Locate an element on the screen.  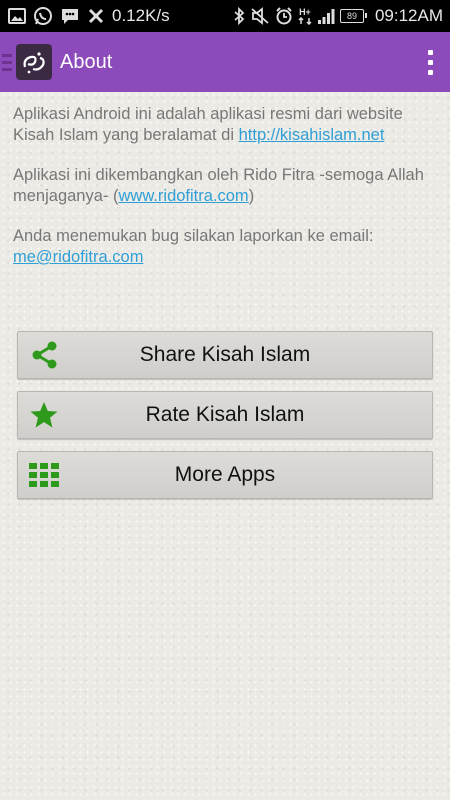
share-button: Share Kisah Islam is located at coordinates (225, 355).